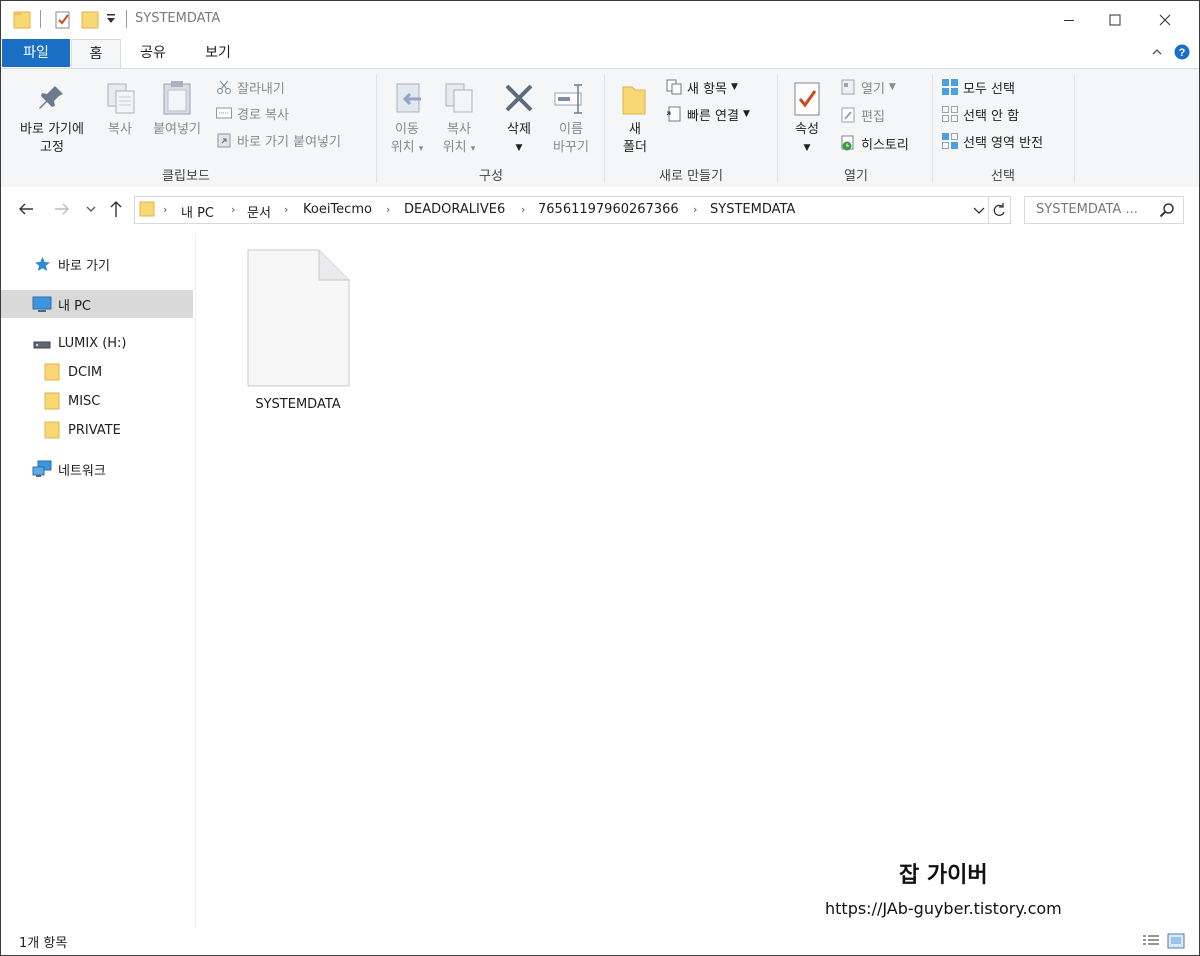 The height and width of the screenshot is (956, 1200). I want to click on paste-button: 붙여넣기, so click(177, 130).